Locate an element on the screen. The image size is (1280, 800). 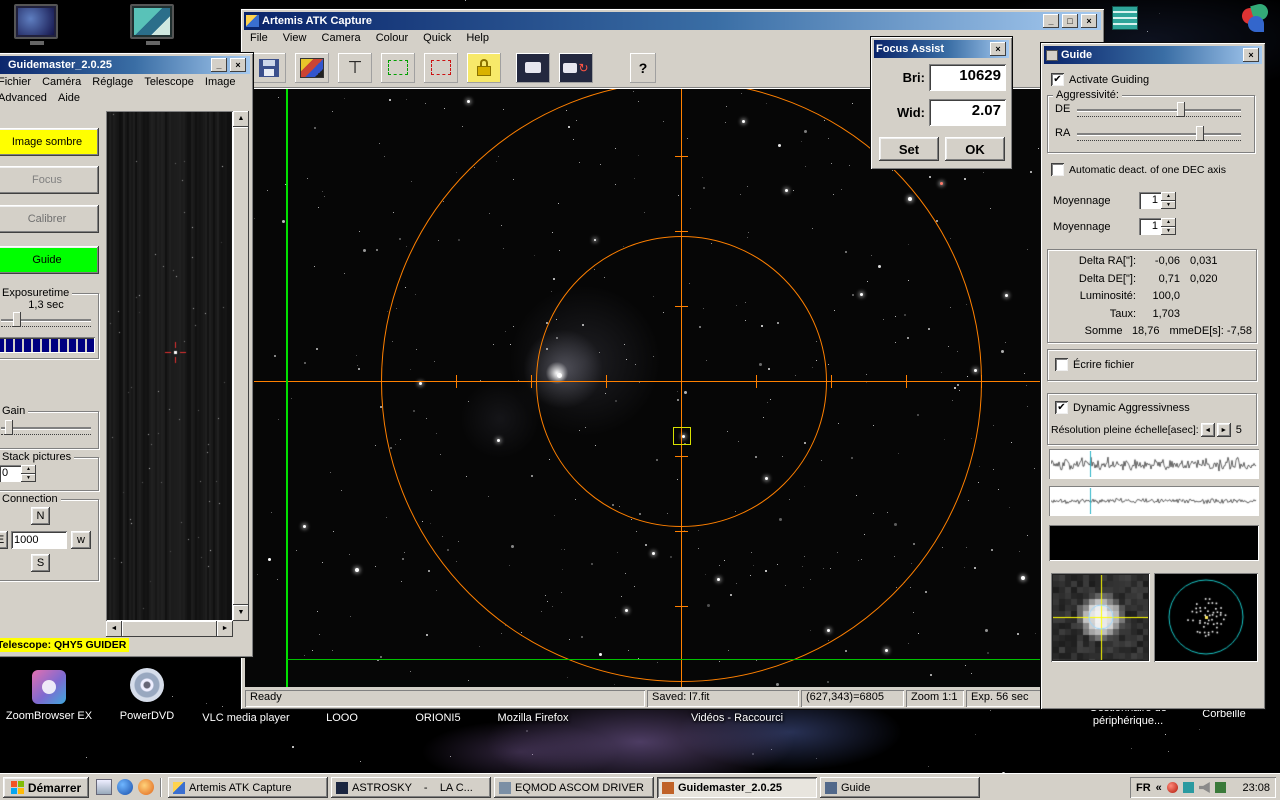
desktop-icon-powerdvd: PowerDVD is located at coordinates (147, 698).